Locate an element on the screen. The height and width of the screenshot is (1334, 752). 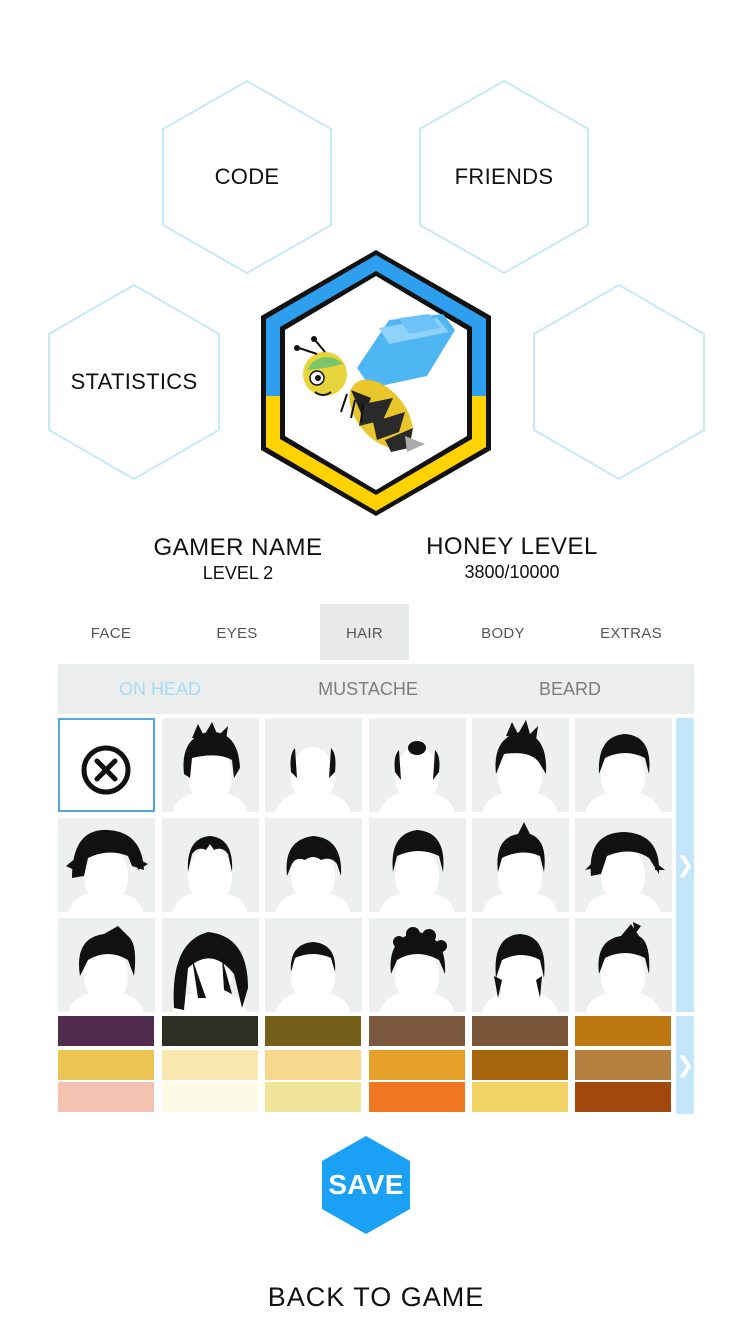
statistics-label: STATISTICS is located at coordinates (134, 381).